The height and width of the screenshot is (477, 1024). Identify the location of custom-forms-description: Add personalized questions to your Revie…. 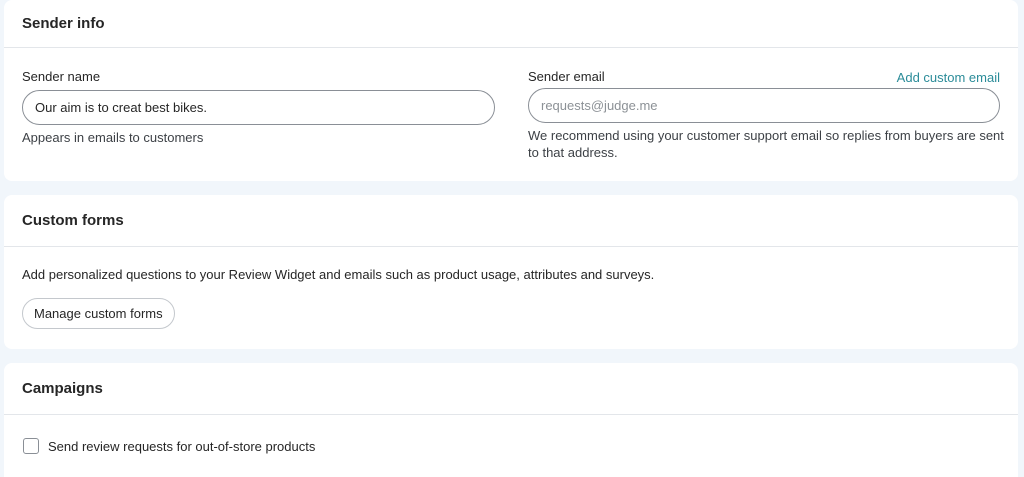
(338, 274).